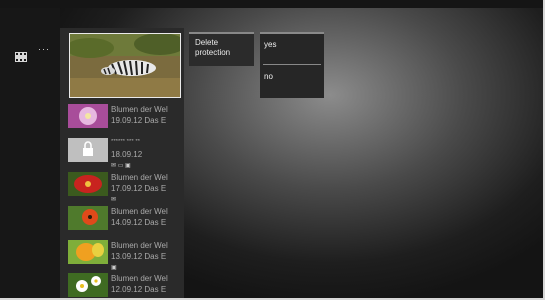  I want to click on options-menu: yes no, so click(292, 65).